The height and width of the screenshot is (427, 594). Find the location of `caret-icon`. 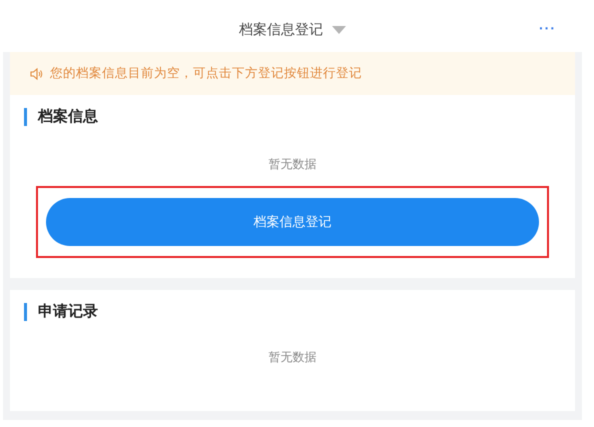

caret-icon is located at coordinates (339, 30).